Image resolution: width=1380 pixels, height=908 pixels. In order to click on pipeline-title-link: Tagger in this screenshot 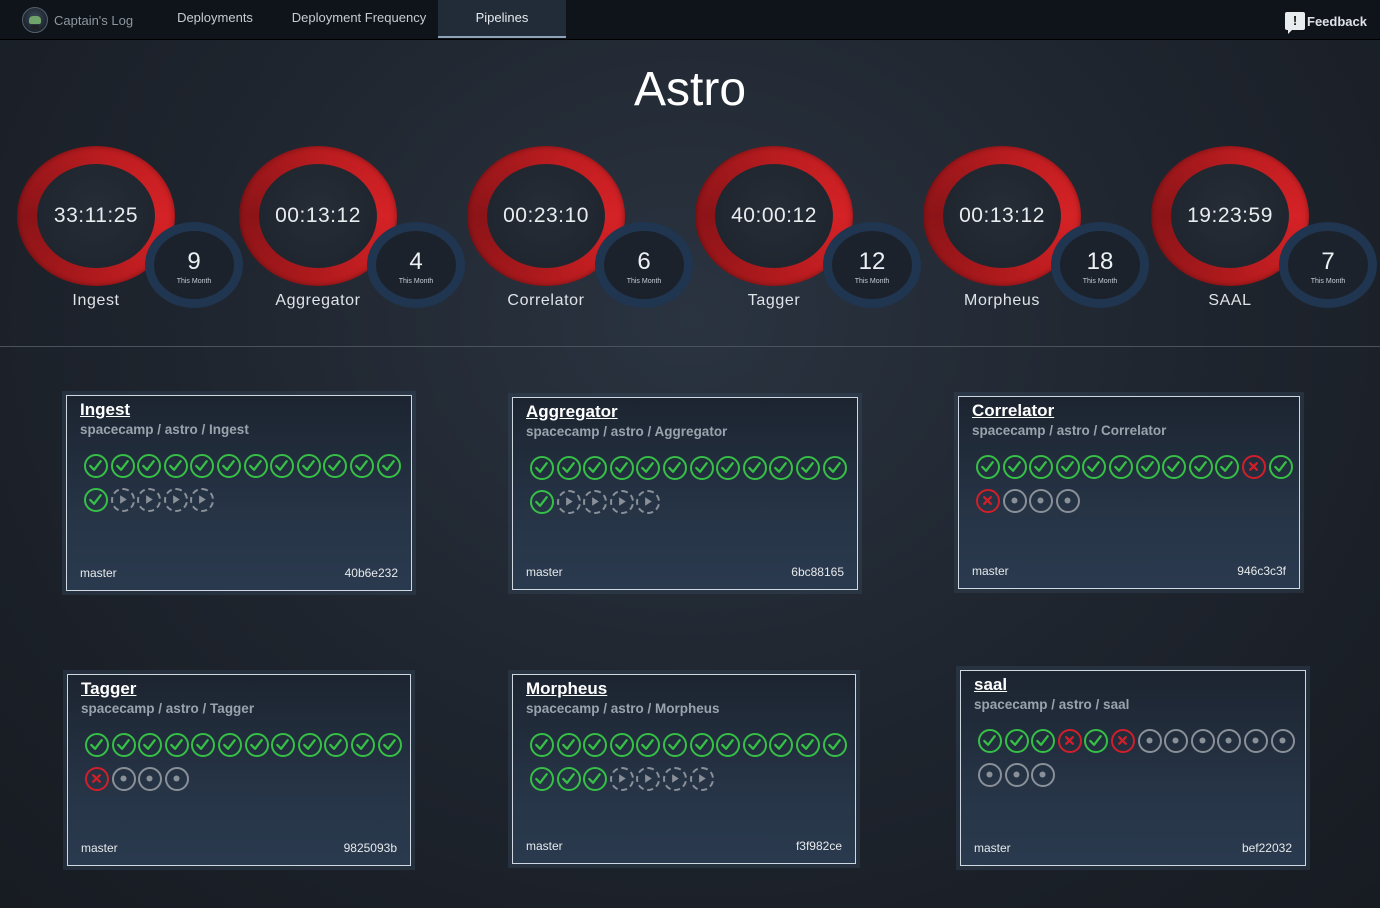, I will do `click(108, 689)`.